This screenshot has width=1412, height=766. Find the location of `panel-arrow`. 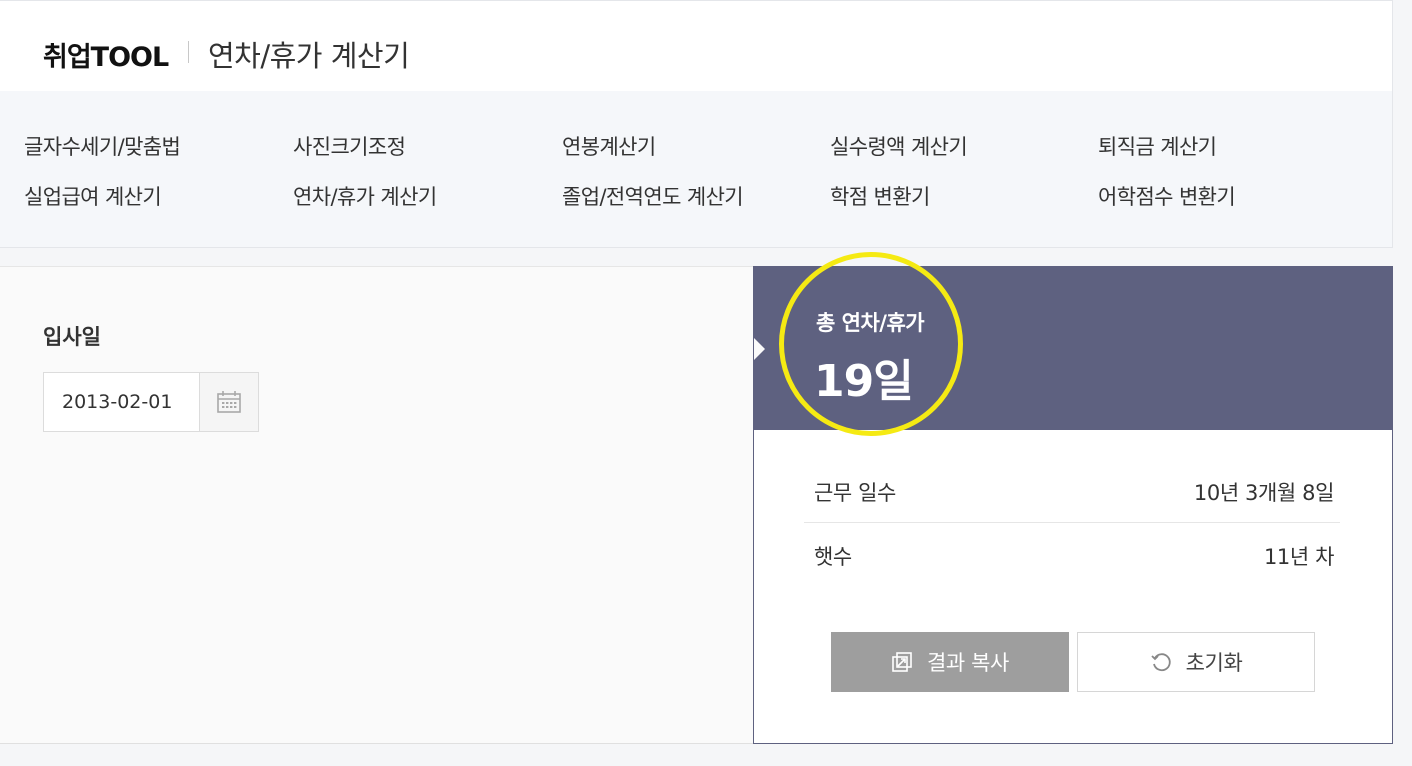

panel-arrow is located at coordinates (759, 349).